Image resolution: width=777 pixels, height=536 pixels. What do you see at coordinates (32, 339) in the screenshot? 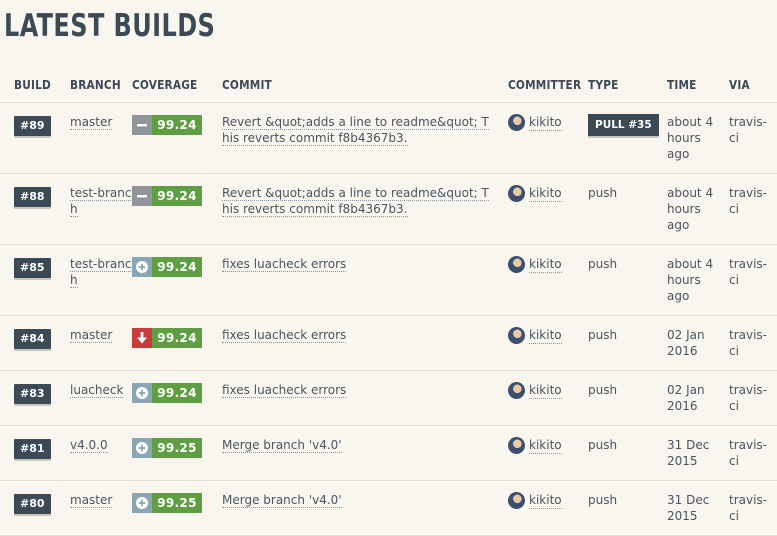
I see `build-number-link: #84` at bounding box center [32, 339].